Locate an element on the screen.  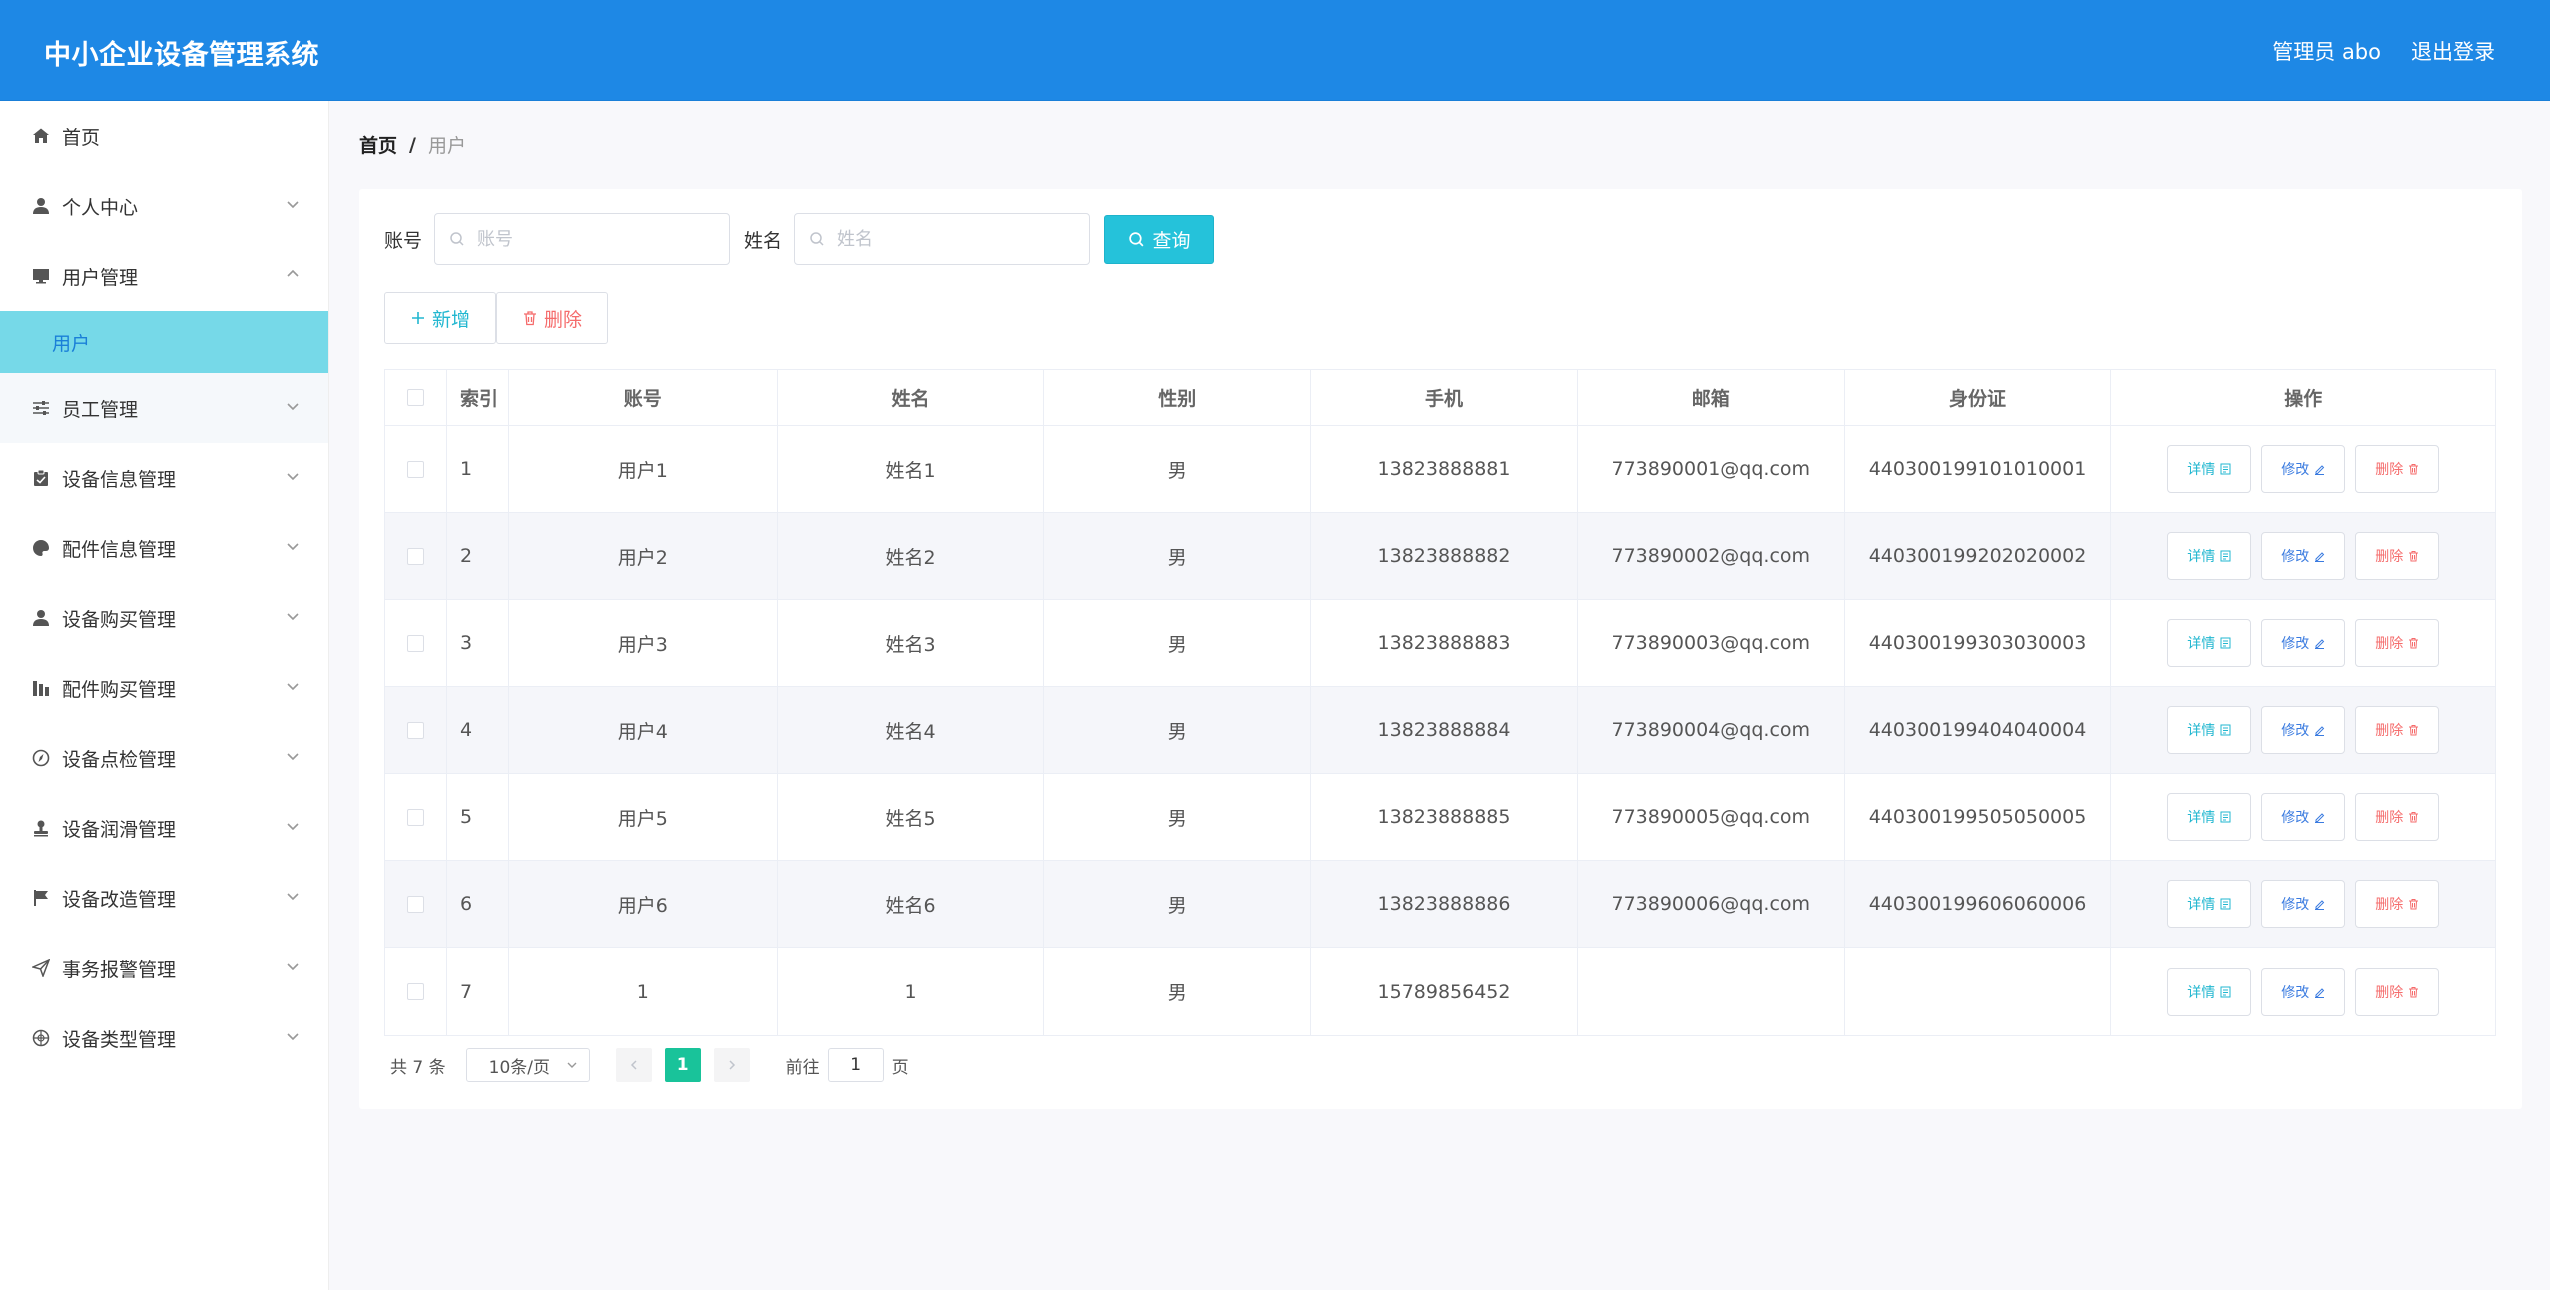
sidebar-item-device-info: 设备信息管理 is located at coordinates (164, 478).